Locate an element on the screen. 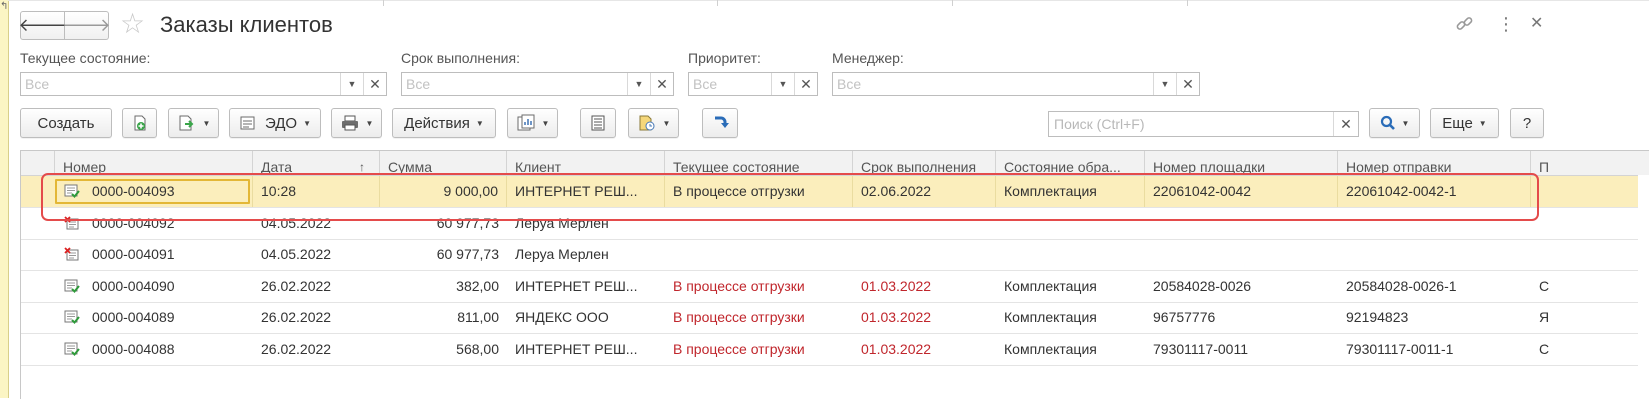 This screenshot has height=399, width=1649. column-header-state: Текущее состояние is located at coordinates (759, 163).